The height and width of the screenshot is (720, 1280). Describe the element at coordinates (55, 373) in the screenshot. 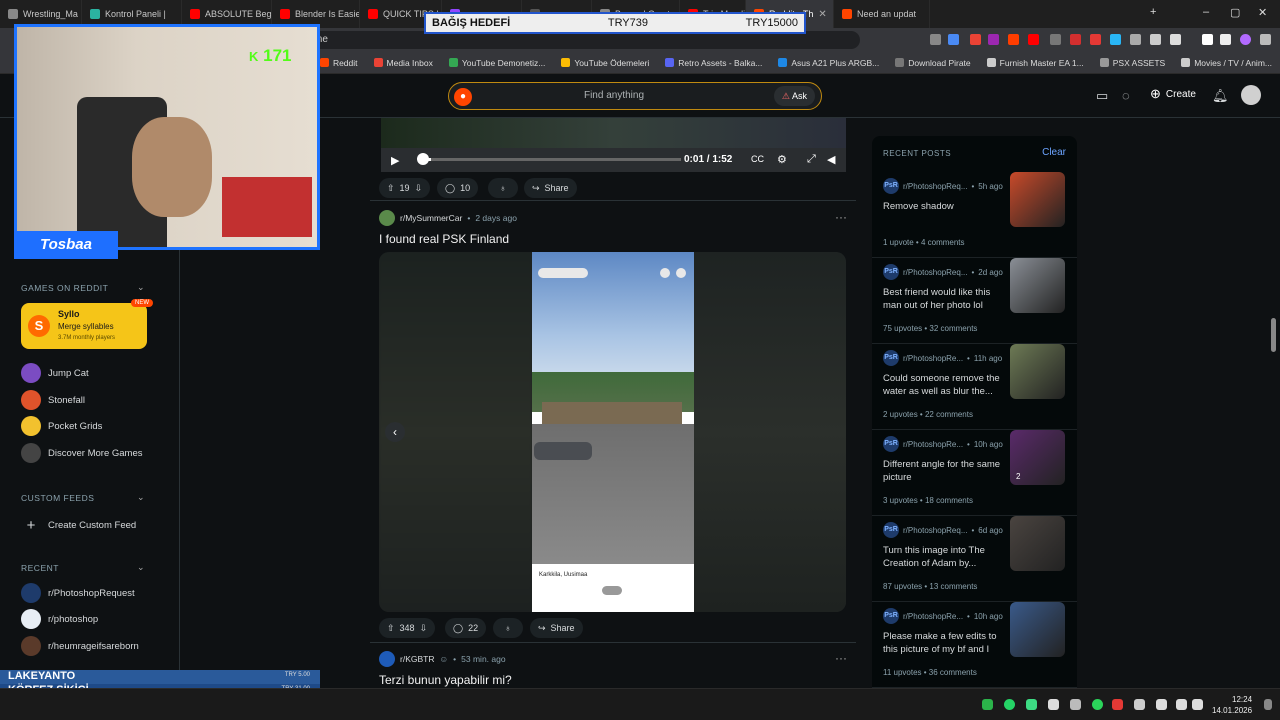

I see `game-item: Jump Cat` at that location.